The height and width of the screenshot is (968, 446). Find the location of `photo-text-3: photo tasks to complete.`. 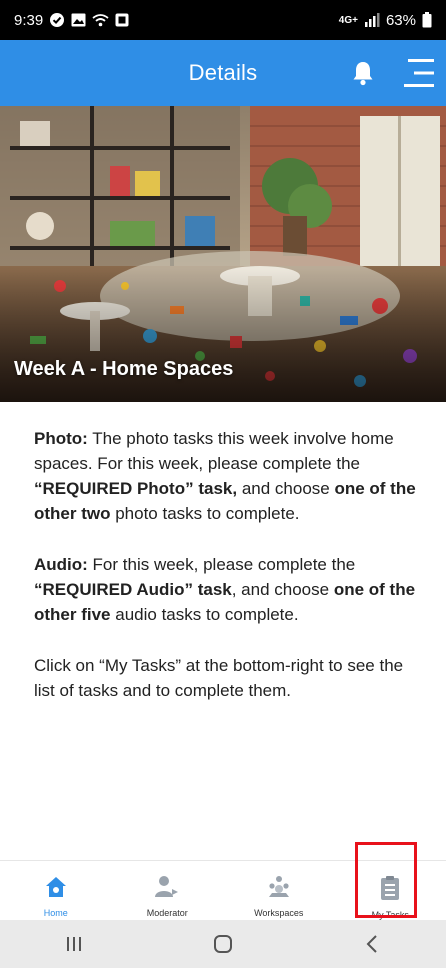

photo-text-3: photo tasks to complete. is located at coordinates (205, 513).